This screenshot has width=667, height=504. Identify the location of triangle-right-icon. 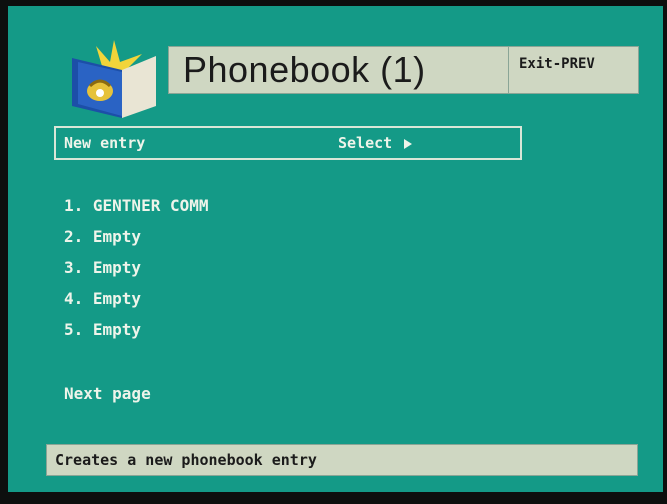
(407, 143).